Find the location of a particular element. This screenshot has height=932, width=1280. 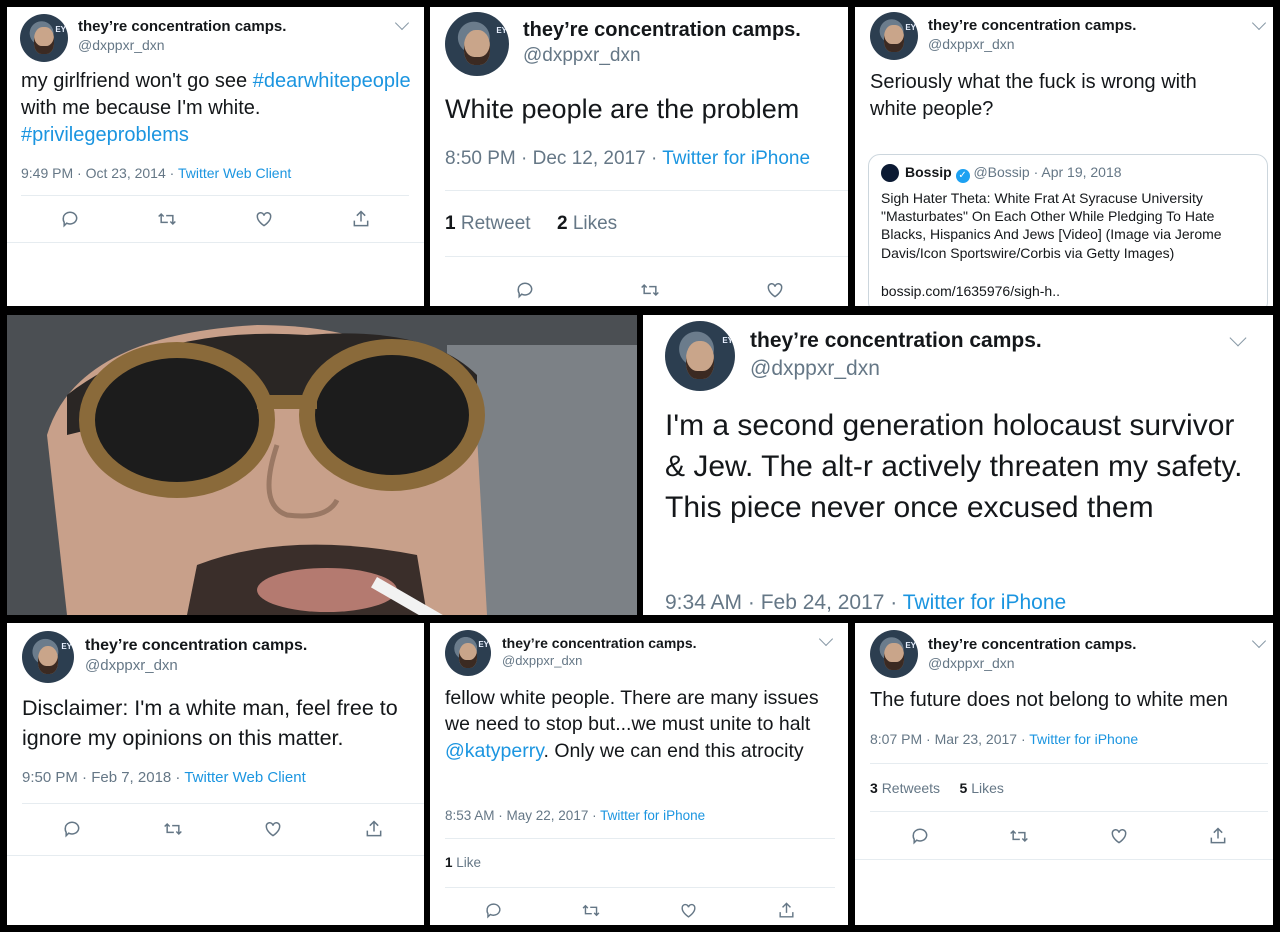

engagement-stats: 3 Retweets 5 Likes is located at coordinates (937, 788).